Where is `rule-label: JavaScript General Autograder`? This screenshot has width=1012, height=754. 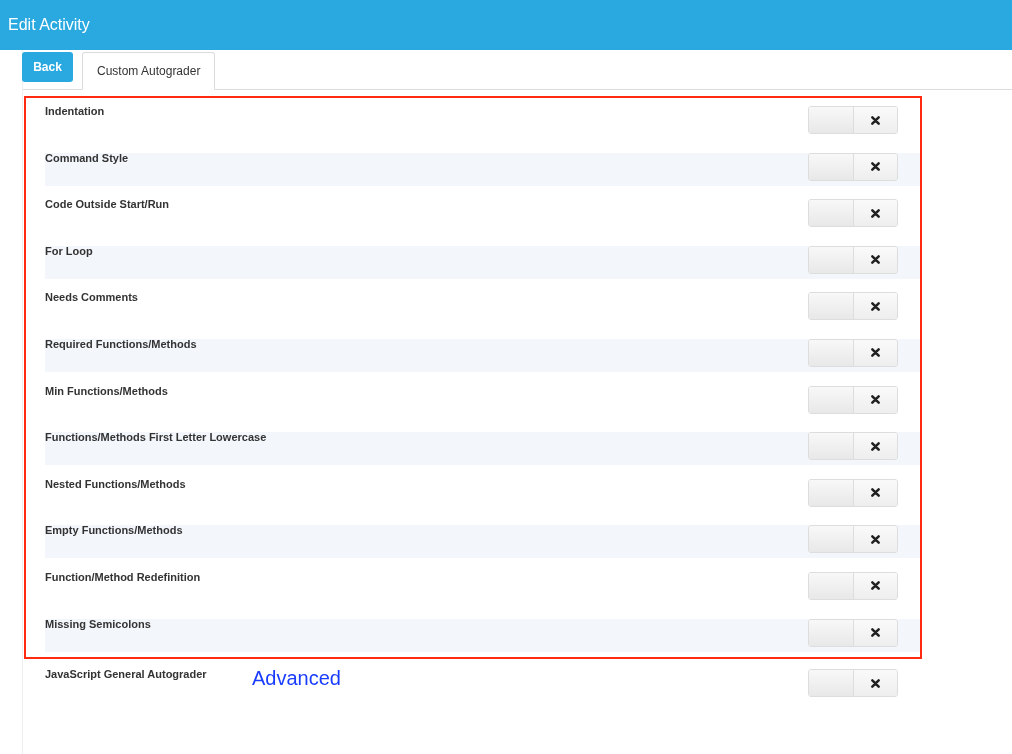
rule-label: JavaScript General Autograder is located at coordinates (126, 674).